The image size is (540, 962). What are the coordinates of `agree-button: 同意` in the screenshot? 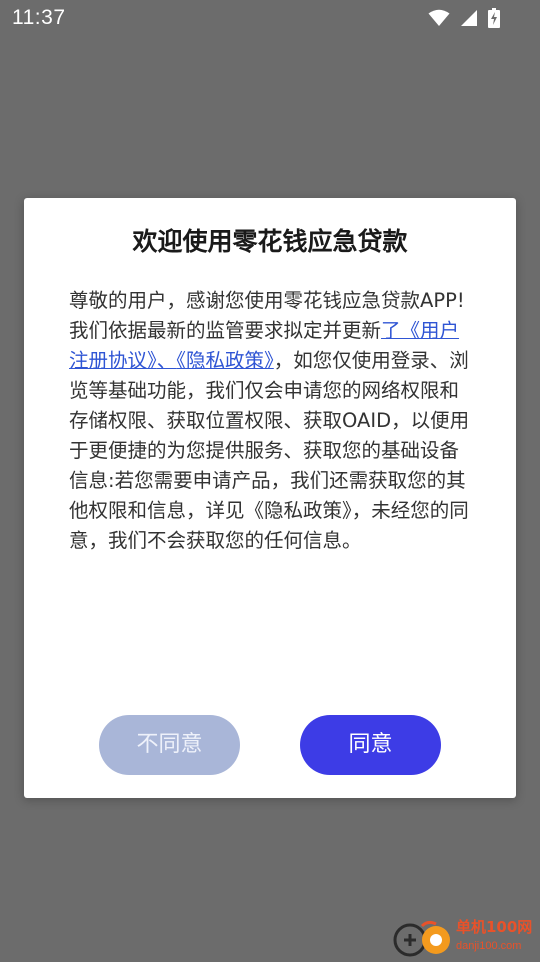 It's located at (370, 745).